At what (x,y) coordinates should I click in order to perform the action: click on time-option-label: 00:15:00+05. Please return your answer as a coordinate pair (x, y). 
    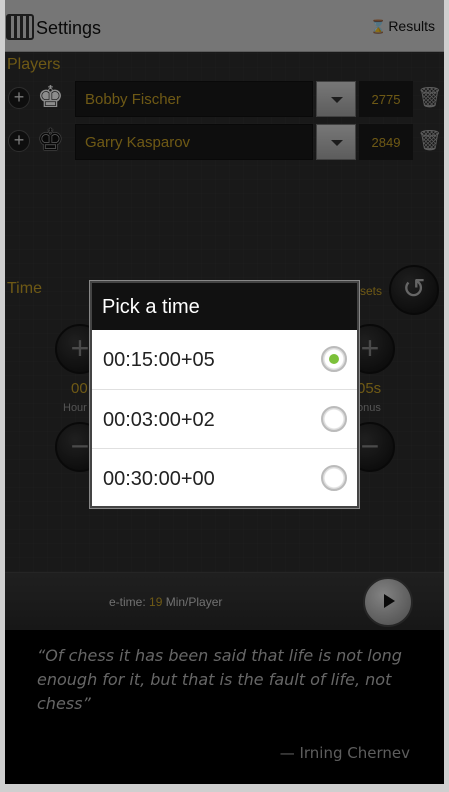
    Looking at the image, I should click on (159, 360).